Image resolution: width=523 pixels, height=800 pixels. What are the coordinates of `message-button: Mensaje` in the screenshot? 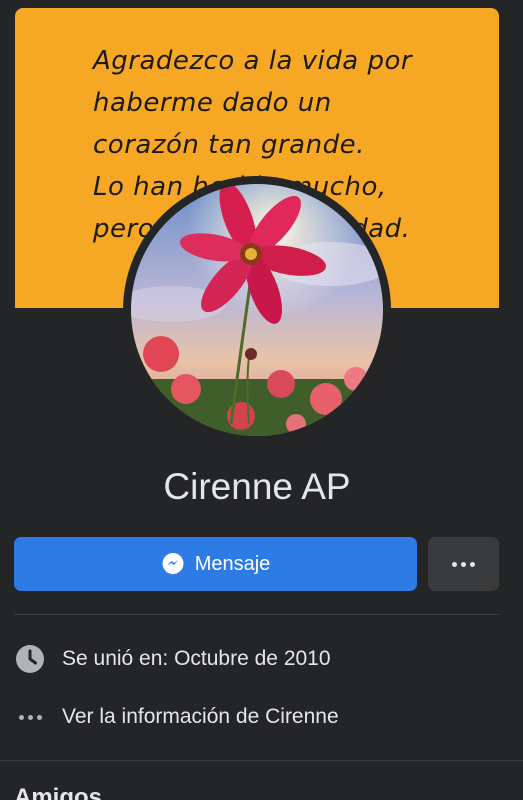 It's located at (215, 564).